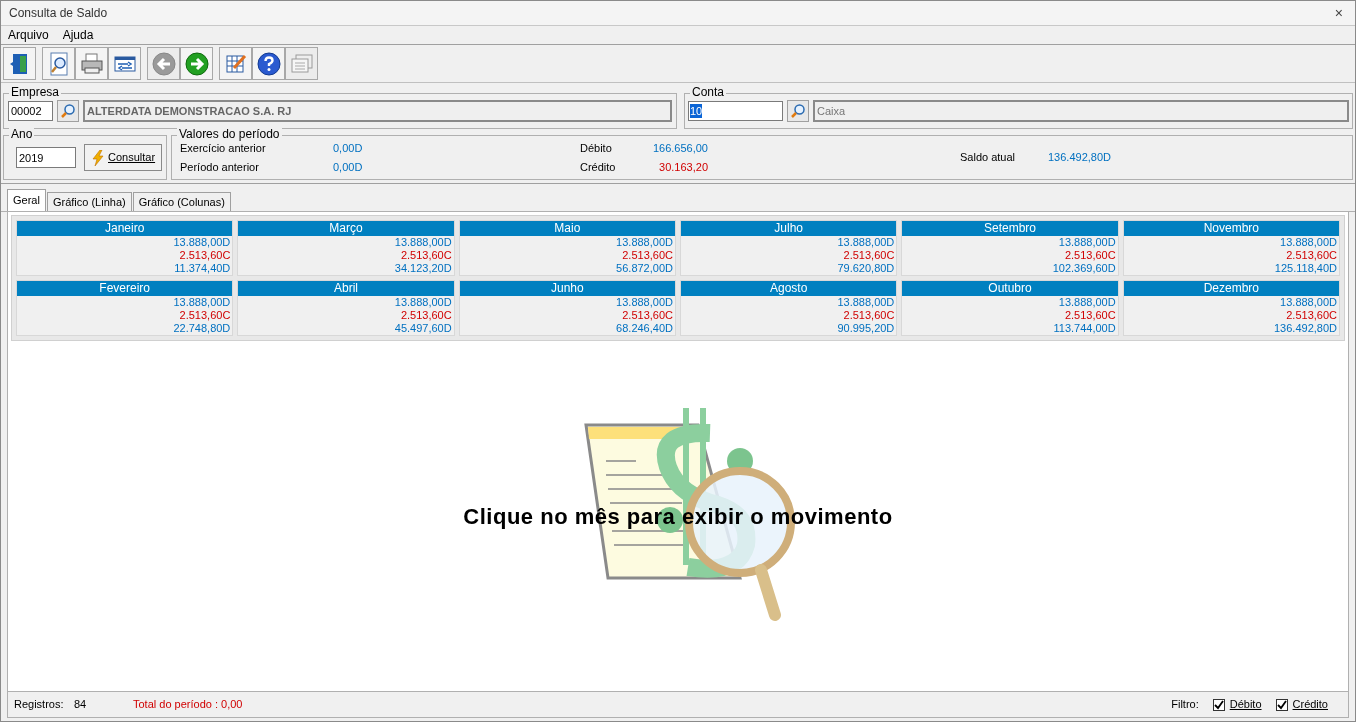  Describe the element at coordinates (125, 248) in the screenshot. I see `month-card: Janeiro 13.888,00D 2.513,60C 11.374,40D` at that location.